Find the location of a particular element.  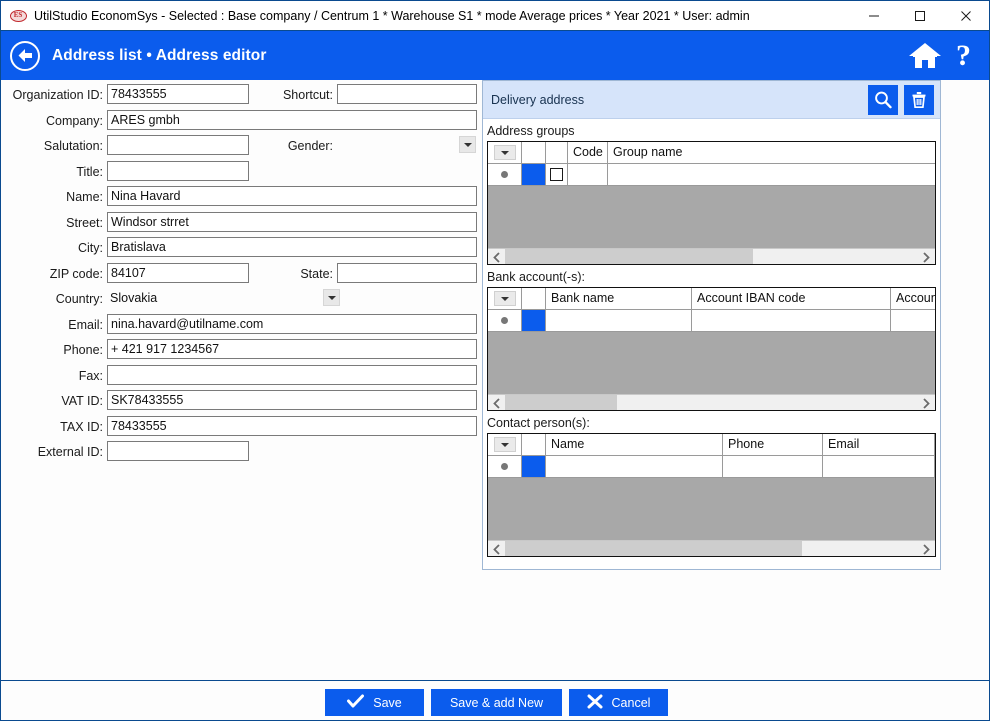

column-header-account: Account is located at coordinates (913, 298).